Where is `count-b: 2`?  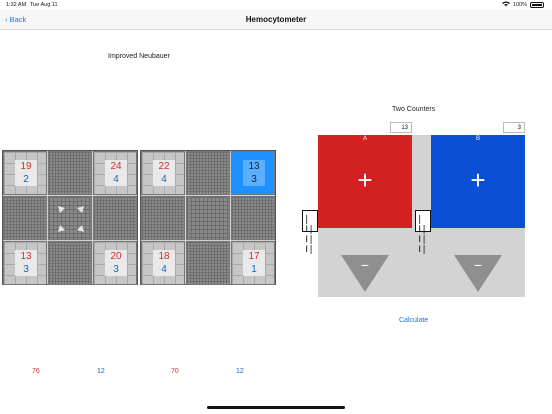 count-b: 2 is located at coordinates (26, 179).